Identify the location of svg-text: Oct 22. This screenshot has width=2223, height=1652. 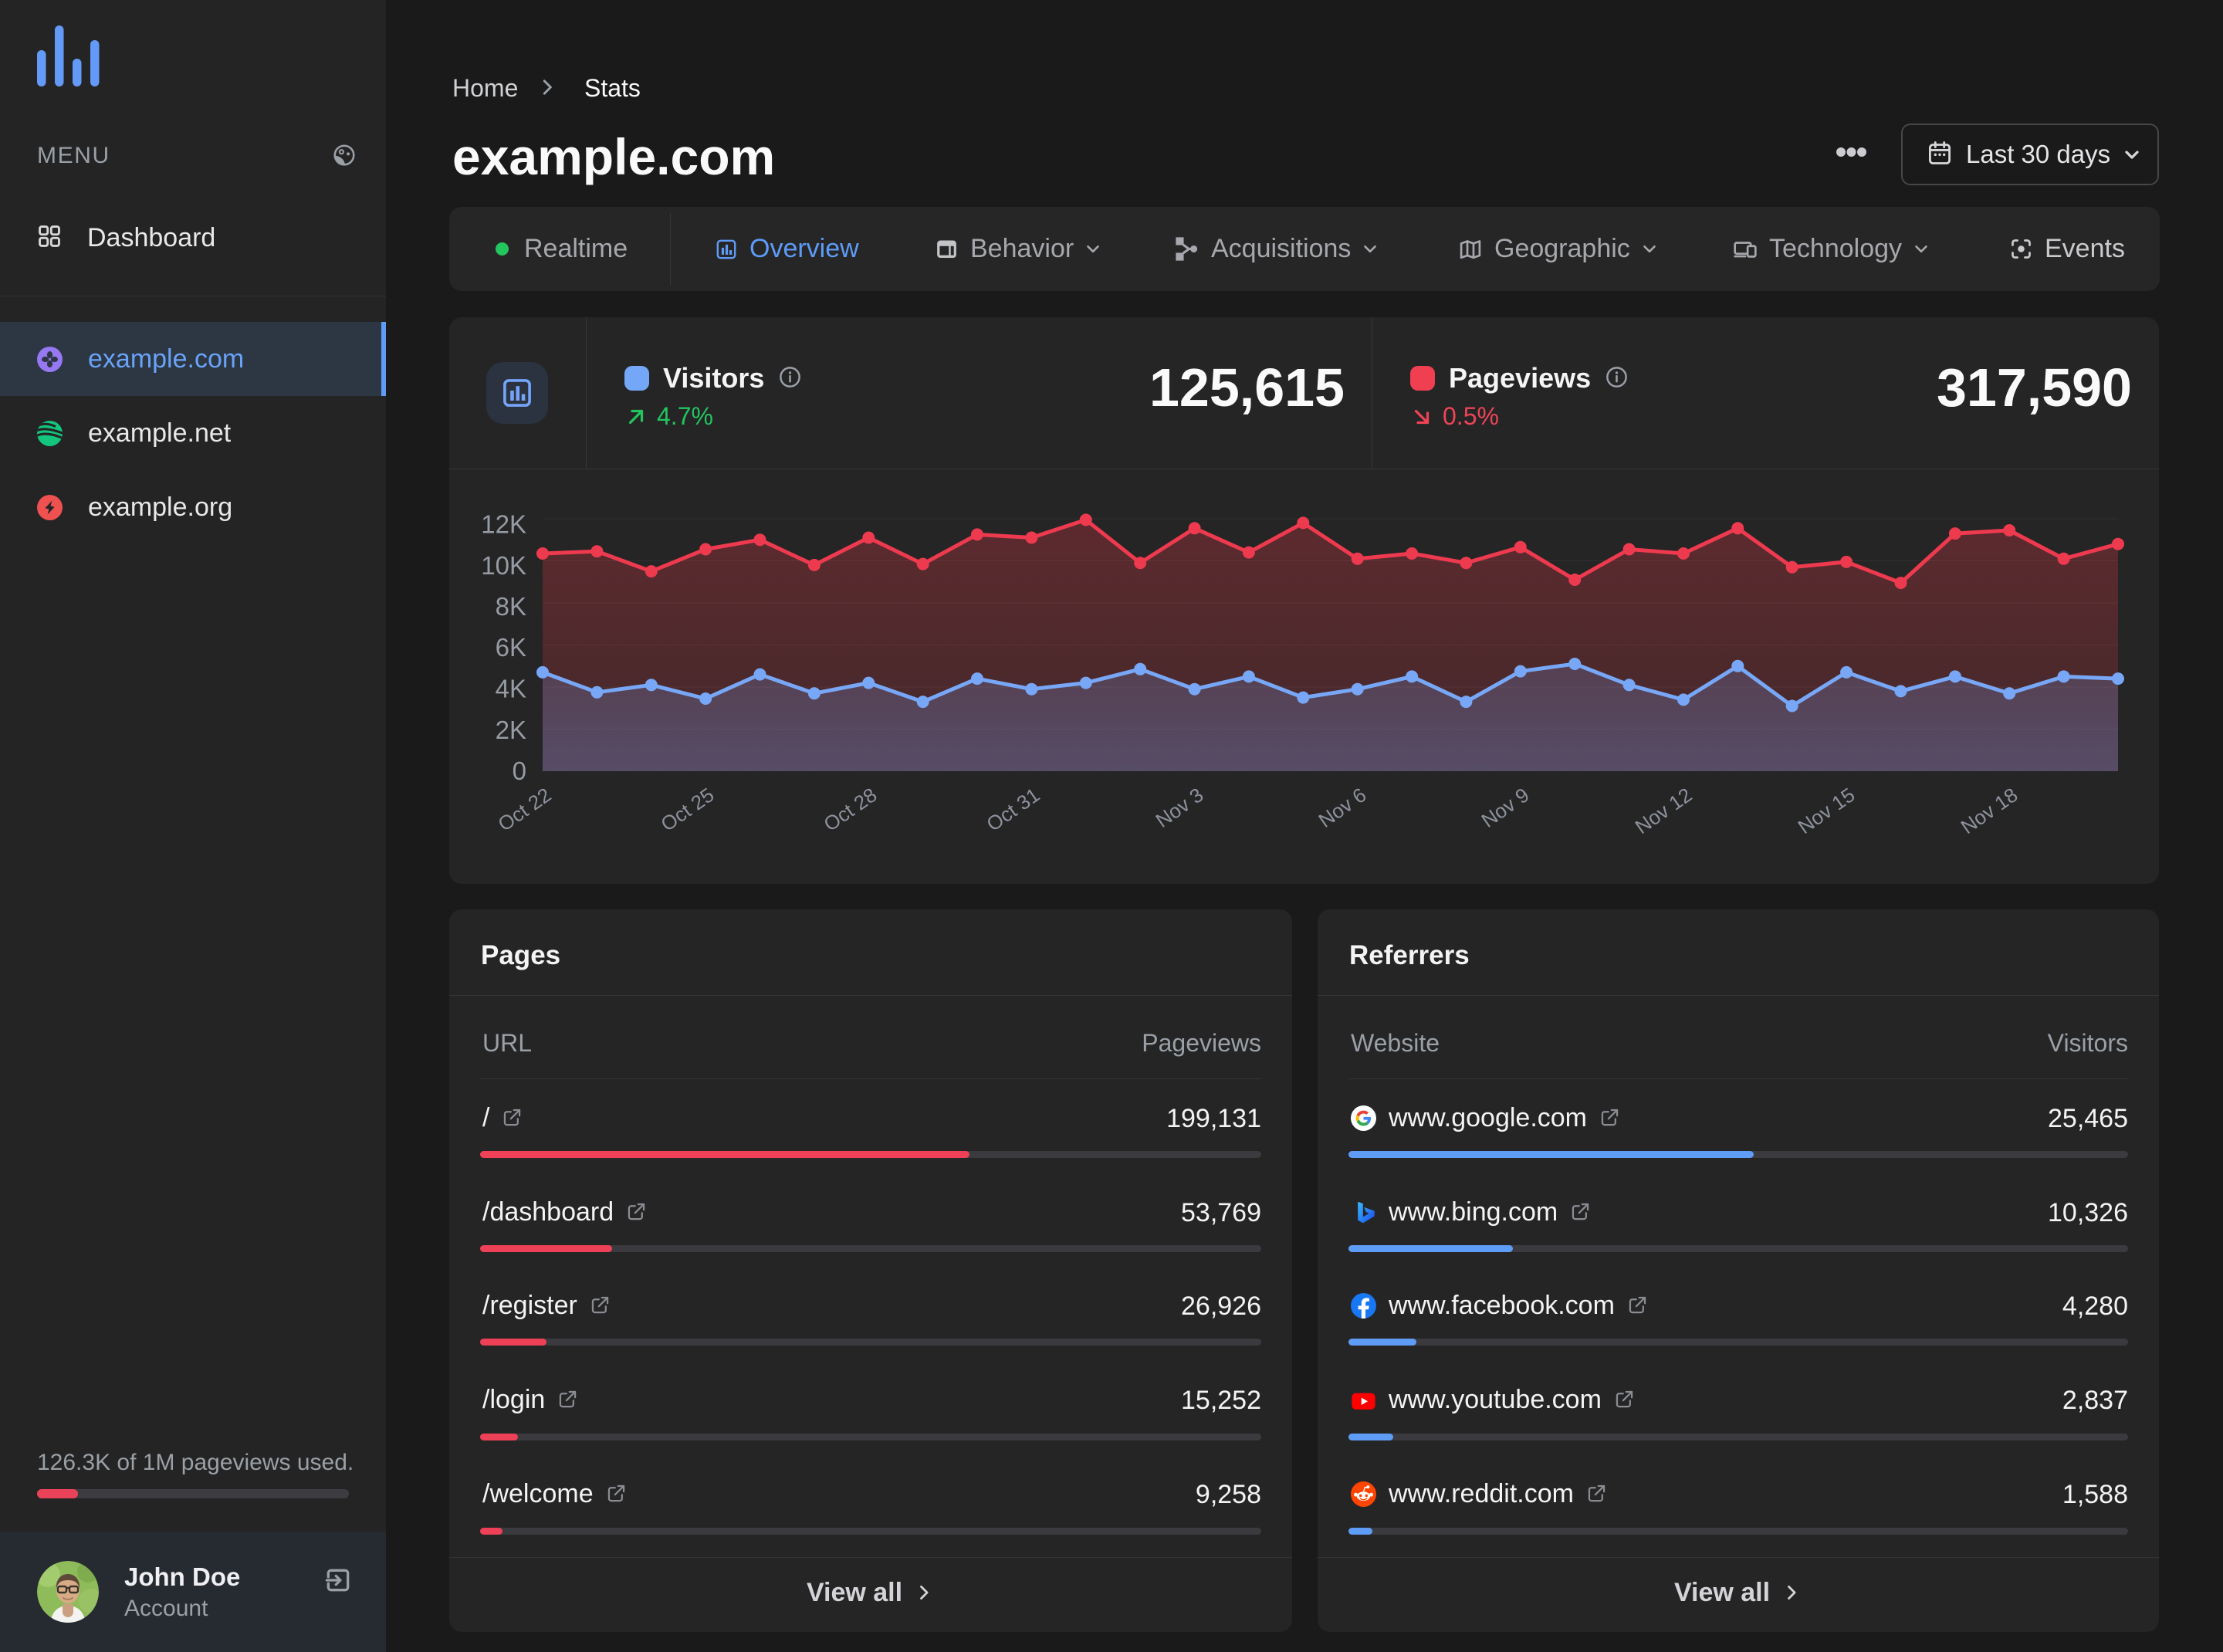
(524, 809).